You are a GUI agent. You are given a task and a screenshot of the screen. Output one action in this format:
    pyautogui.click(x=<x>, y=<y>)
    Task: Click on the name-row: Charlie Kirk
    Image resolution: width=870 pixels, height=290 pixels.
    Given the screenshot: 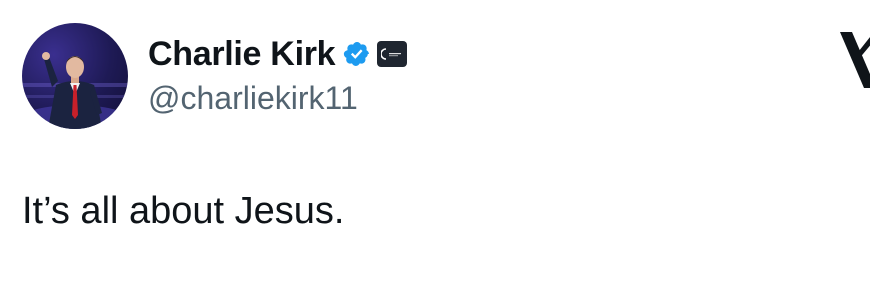 What is the action you would take?
    pyautogui.click(x=278, y=54)
    